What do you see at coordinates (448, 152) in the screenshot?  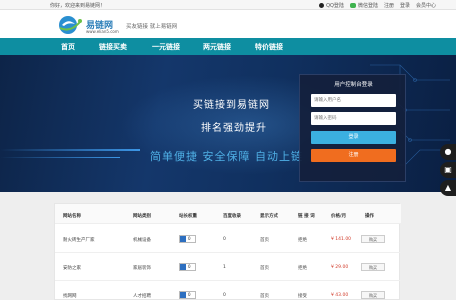 I see `qq-icon: ●` at bounding box center [448, 152].